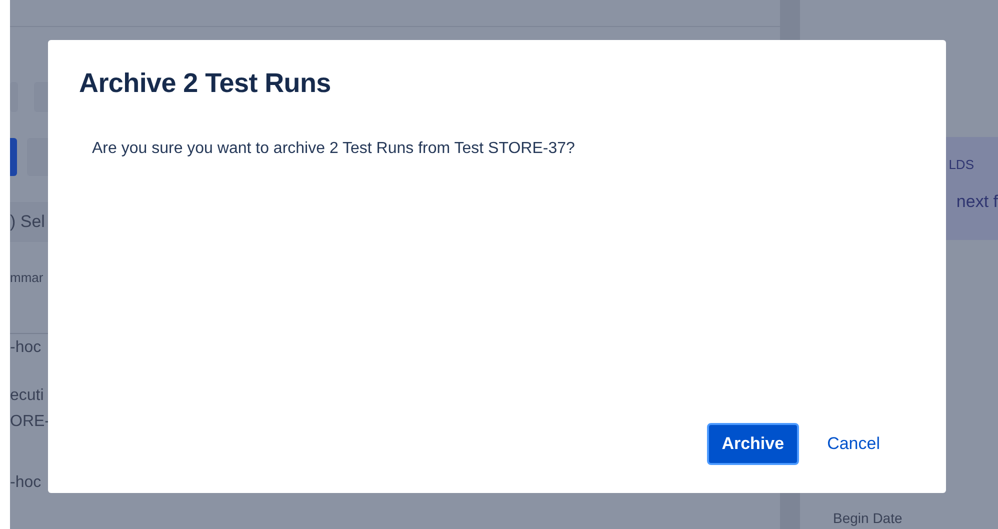  I want to click on archive-button: Archive, so click(753, 444).